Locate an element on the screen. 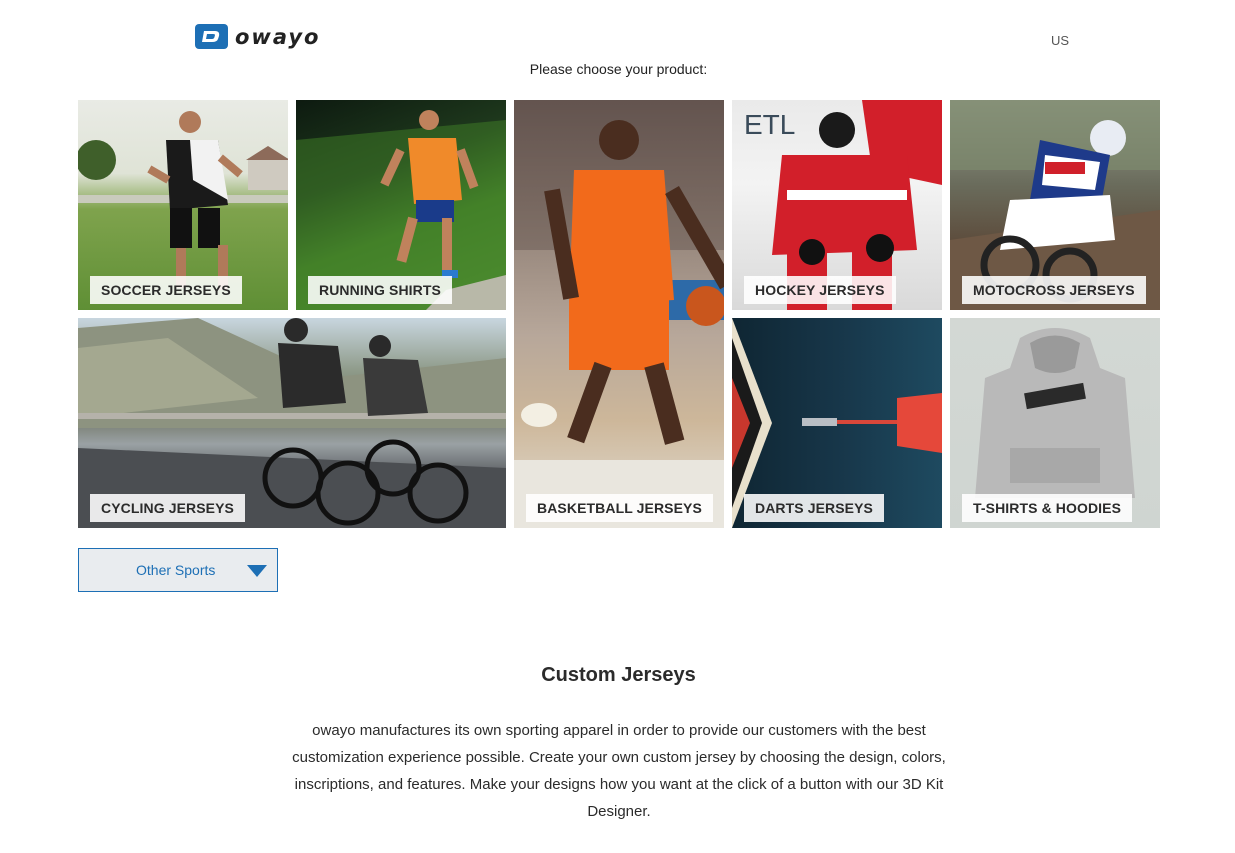  product-label: RUNNING SHIRTS is located at coordinates (380, 290).